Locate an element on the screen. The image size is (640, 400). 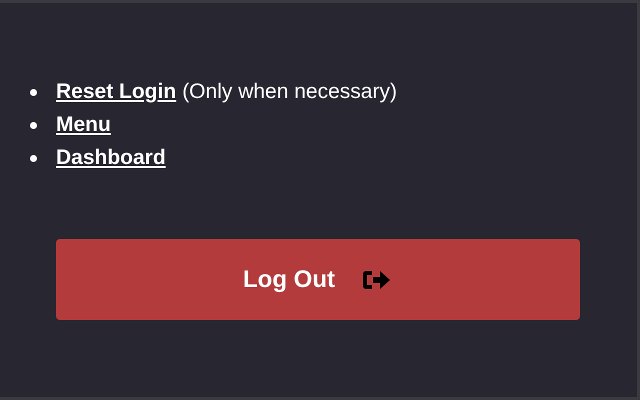
link: Dashboard is located at coordinates (111, 158).